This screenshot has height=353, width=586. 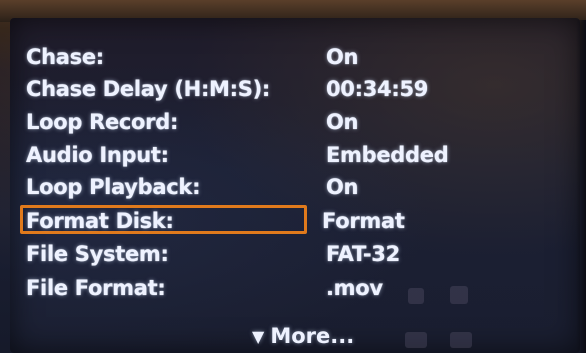 I want to click on menu-label: Chase:, so click(x=65, y=57).